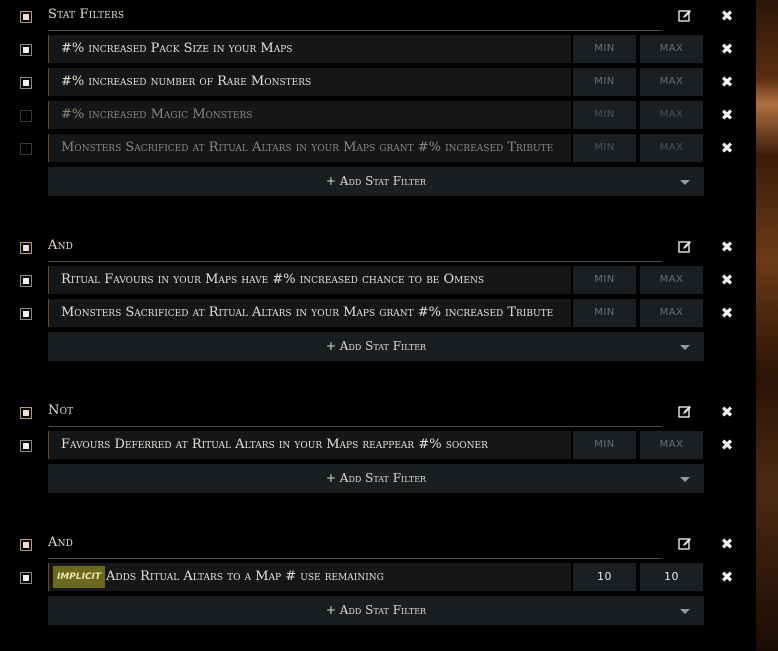  What do you see at coordinates (604, 577) in the screenshot?
I see `min-input: 10` at bounding box center [604, 577].